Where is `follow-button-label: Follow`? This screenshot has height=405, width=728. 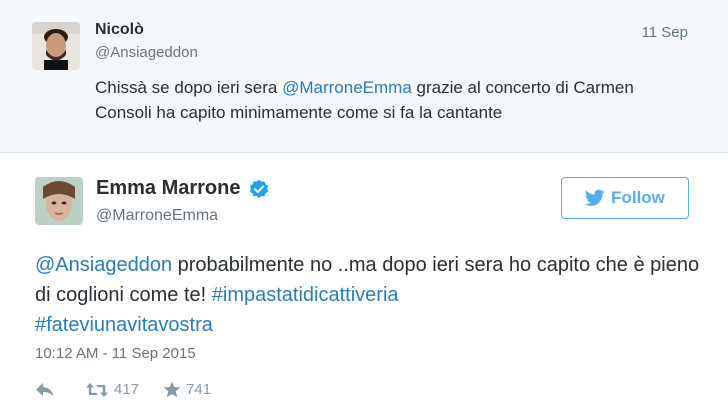 follow-button-label: Follow is located at coordinates (638, 197).